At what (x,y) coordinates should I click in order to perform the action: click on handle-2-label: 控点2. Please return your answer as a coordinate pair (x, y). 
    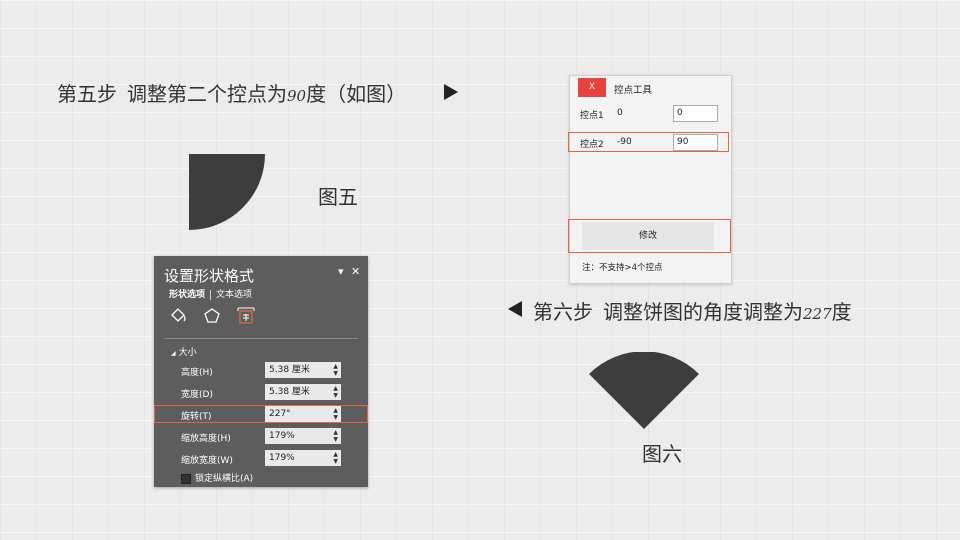
    Looking at the image, I should click on (592, 145).